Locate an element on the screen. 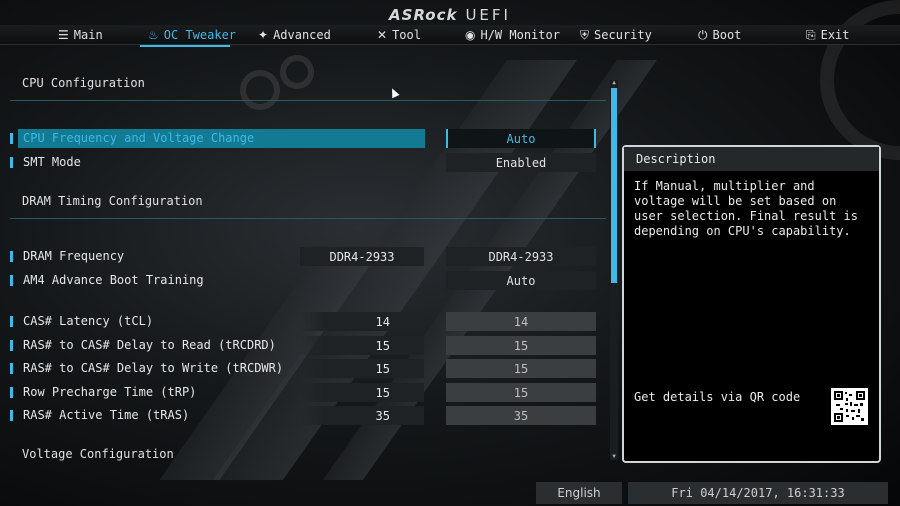 Image resolution: width=900 pixels, height=506 pixels. tab-label: Tool is located at coordinates (406, 35).